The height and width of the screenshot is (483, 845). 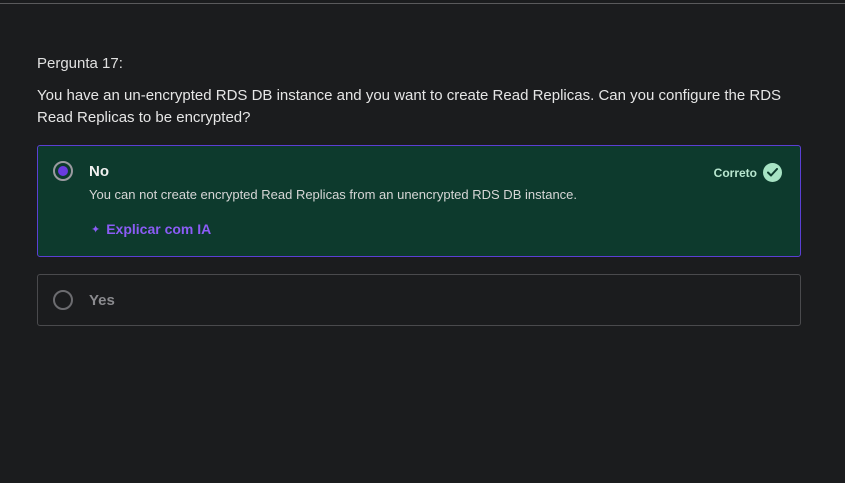 I want to click on radio-selected-icon, so click(x=63, y=171).